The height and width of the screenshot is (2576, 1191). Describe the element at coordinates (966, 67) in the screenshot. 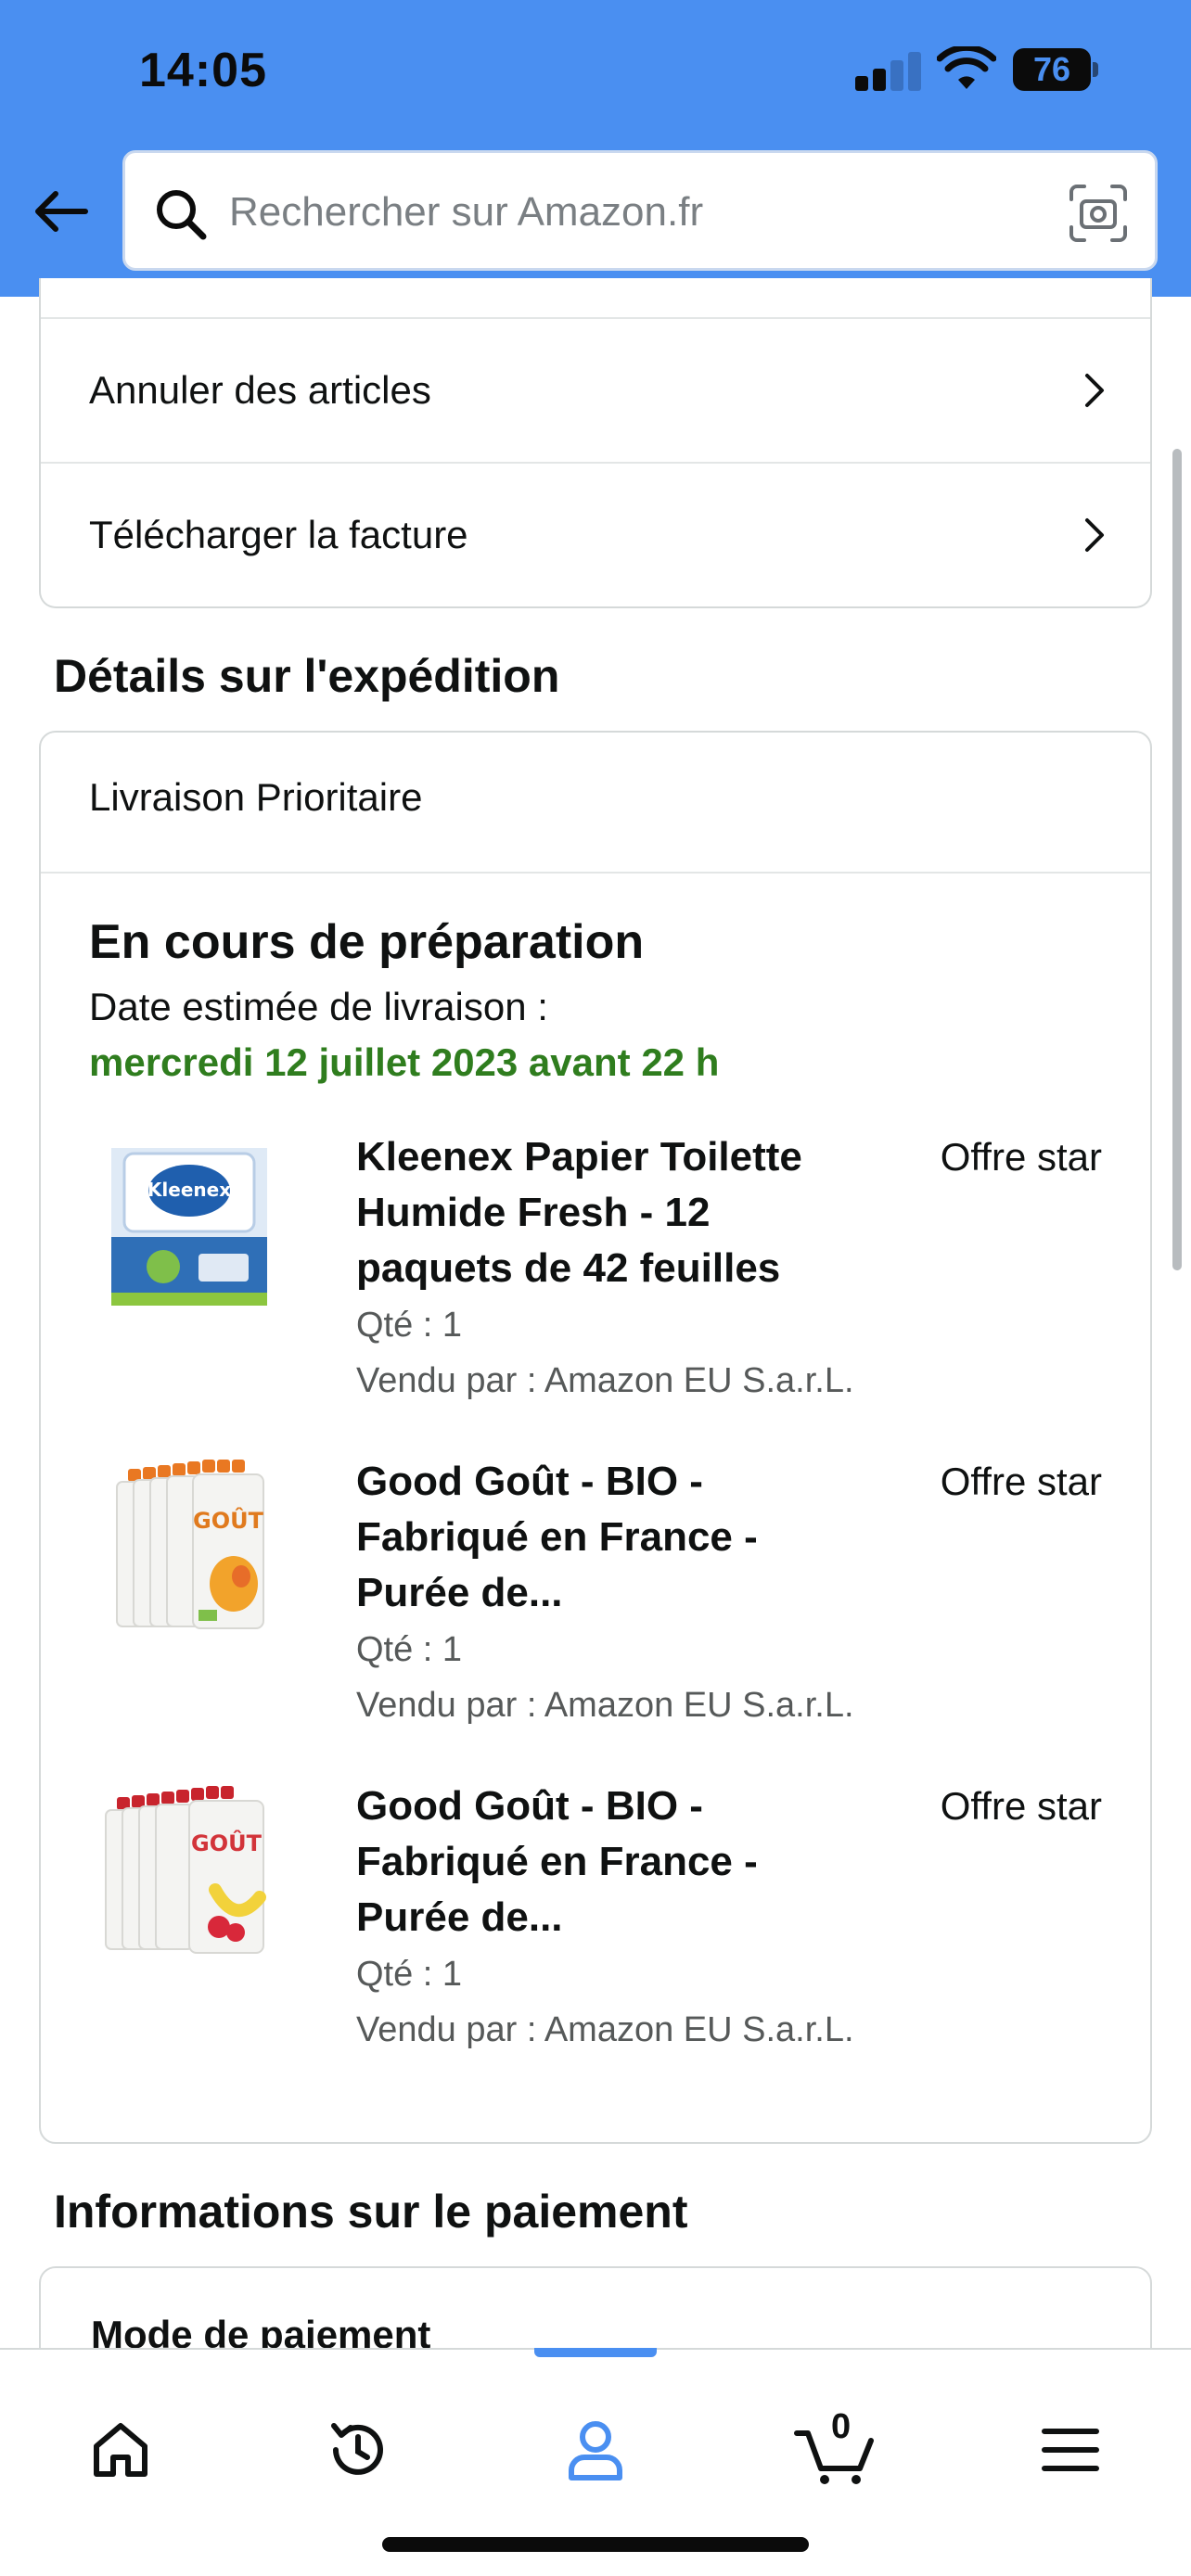

I see `wifi-icon` at that location.